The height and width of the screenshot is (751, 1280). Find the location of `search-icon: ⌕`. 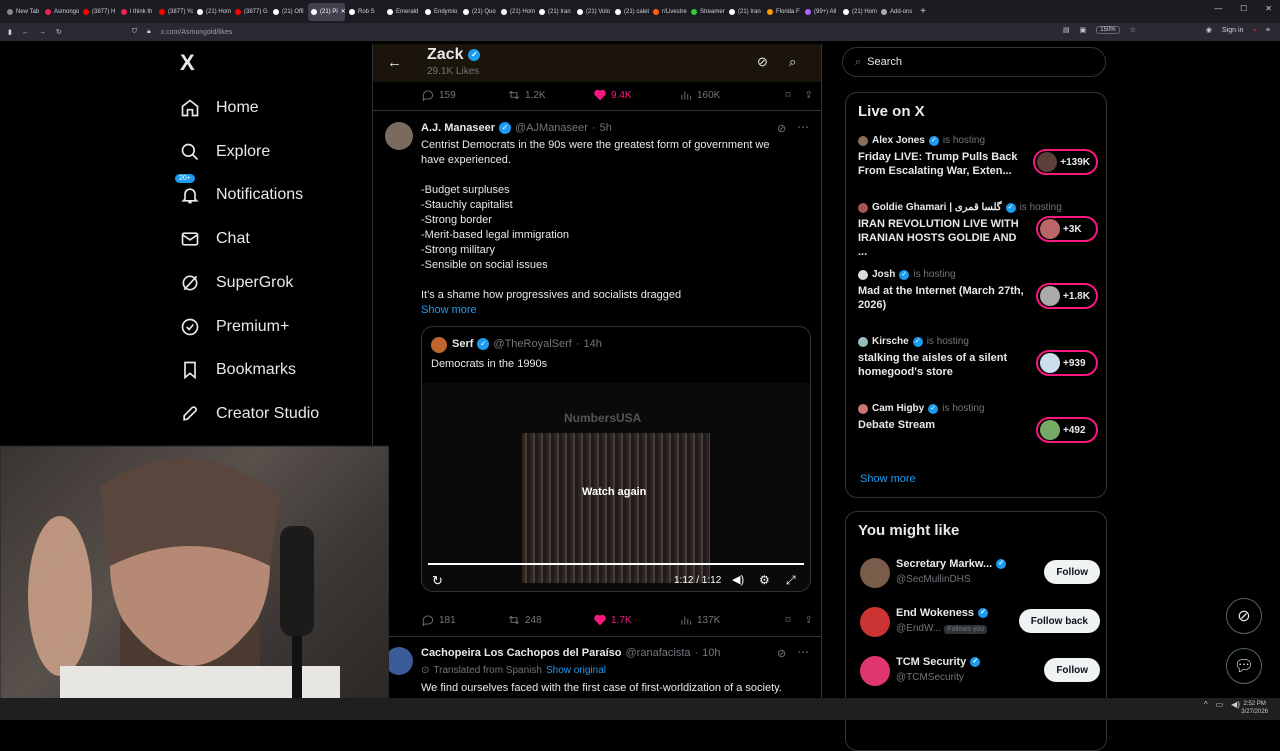

search-icon: ⌕ is located at coordinates (792, 62).